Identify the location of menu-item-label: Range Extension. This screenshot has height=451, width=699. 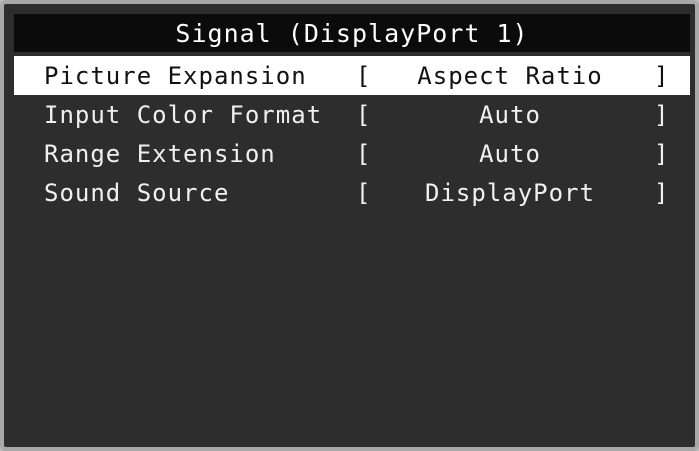
(160, 153).